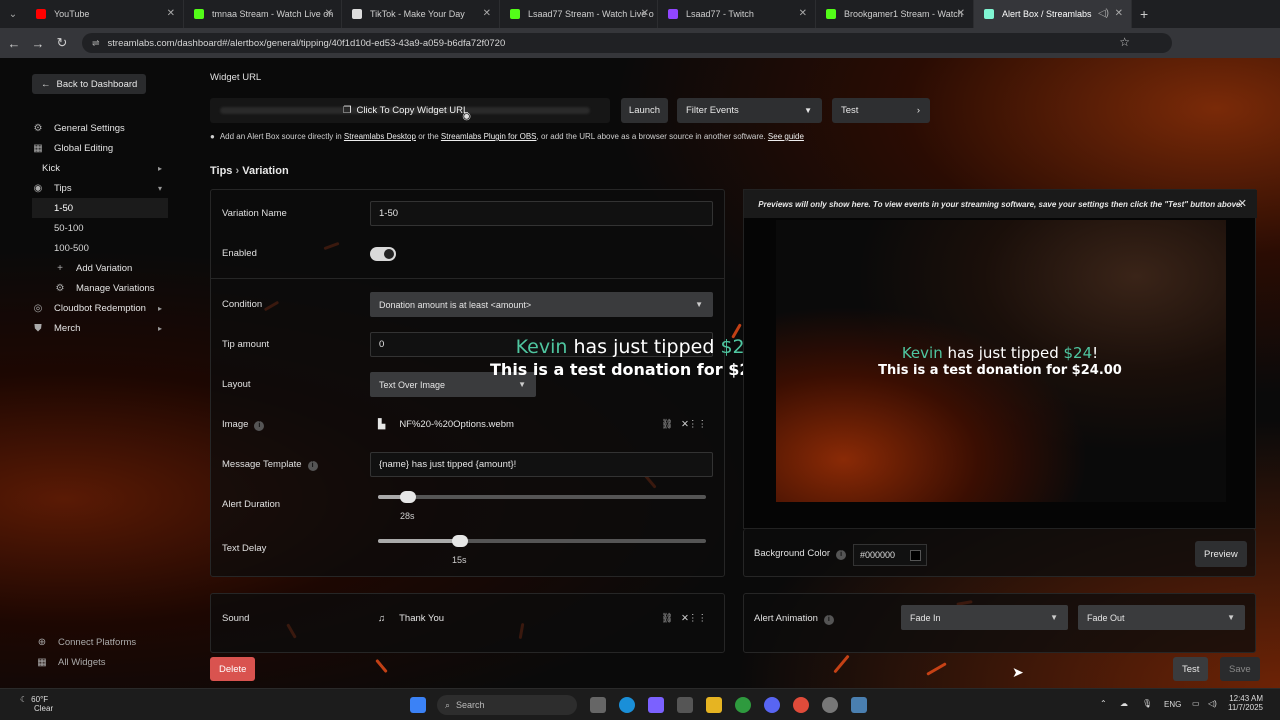 The width and height of the screenshot is (1280, 720). Describe the element at coordinates (541, 464) in the screenshot. I see `message-template-input: {name} has just tipped {amount}!` at that location.